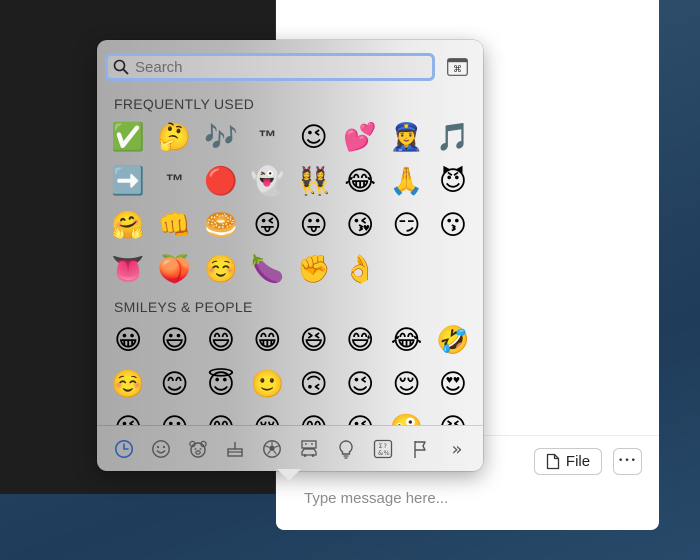  I want to click on frequent-emoji: 🎶, so click(221, 137).